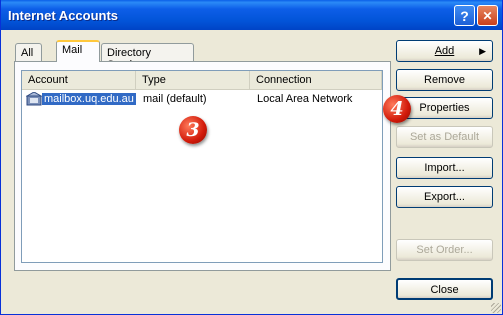 Image resolution: width=503 pixels, height=315 pixels. What do you see at coordinates (444, 108) in the screenshot?
I see `properties-button-label: Properties` at bounding box center [444, 108].